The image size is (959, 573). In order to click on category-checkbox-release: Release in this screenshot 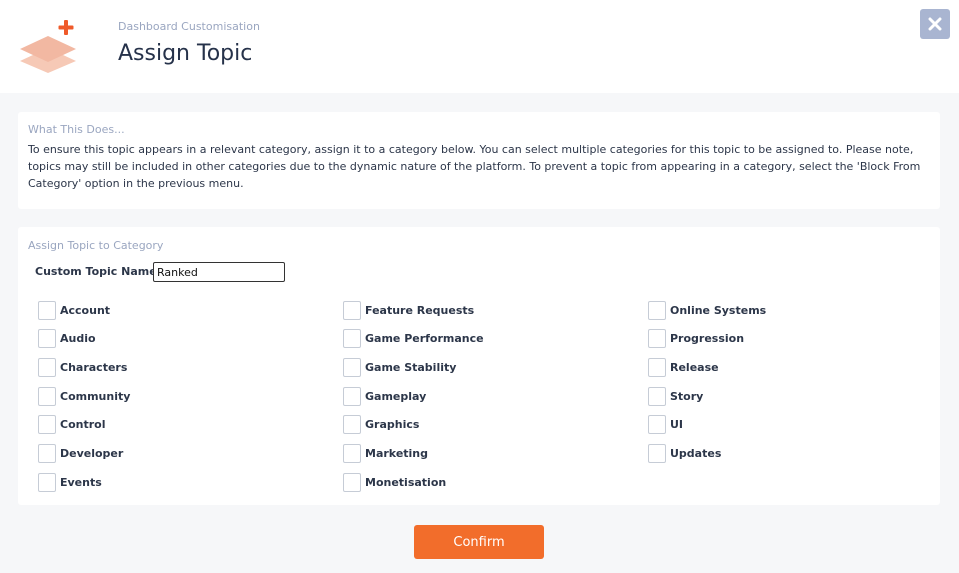, I will do `click(683, 367)`.